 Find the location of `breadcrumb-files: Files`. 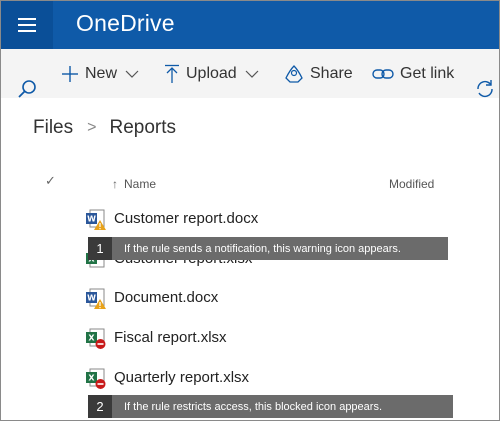

breadcrumb-files: Files is located at coordinates (53, 128).